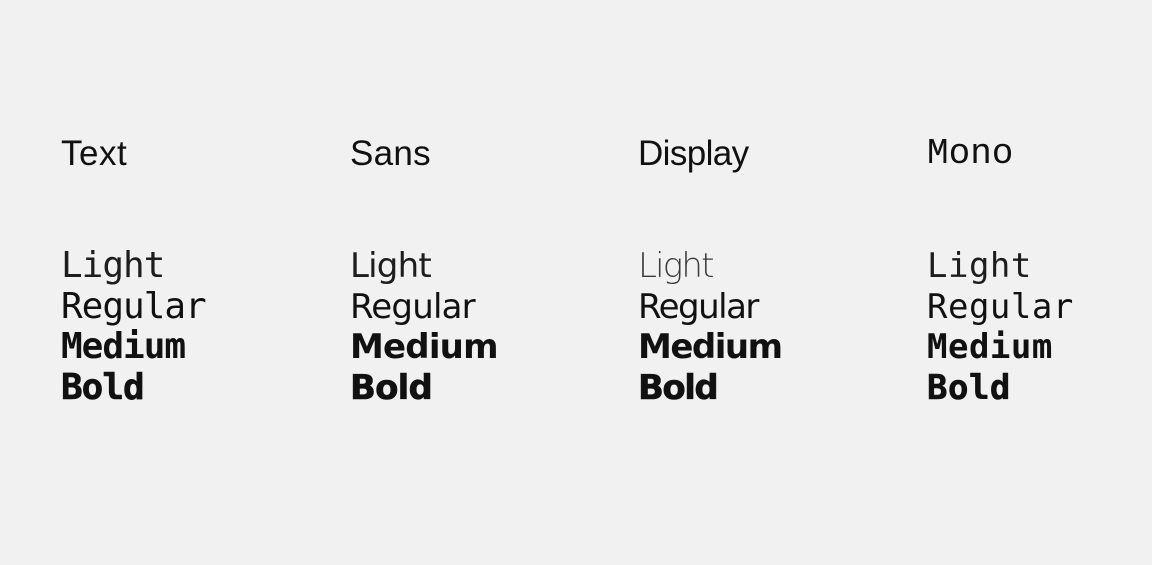  I want to click on weight-list-display: Light Regular Medium Bold, so click(778, 327).